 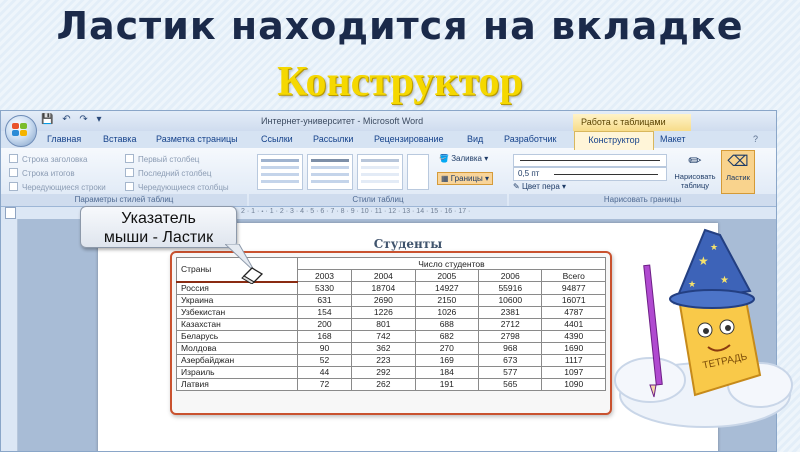 What do you see at coordinates (73, 119) in the screenshot?
I see `quick-access-toolbar: 💾 ↶ ↷ ▾` at bounding box center [73, 119].